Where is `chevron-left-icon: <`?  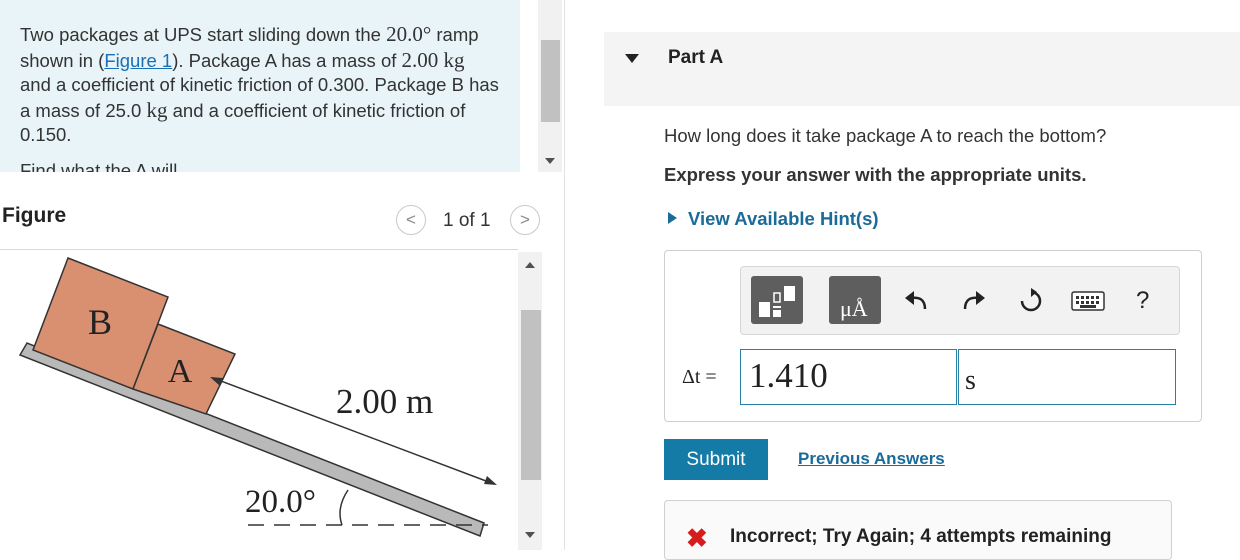
chevron-left-icon: < is located at coordinates (411, 219).